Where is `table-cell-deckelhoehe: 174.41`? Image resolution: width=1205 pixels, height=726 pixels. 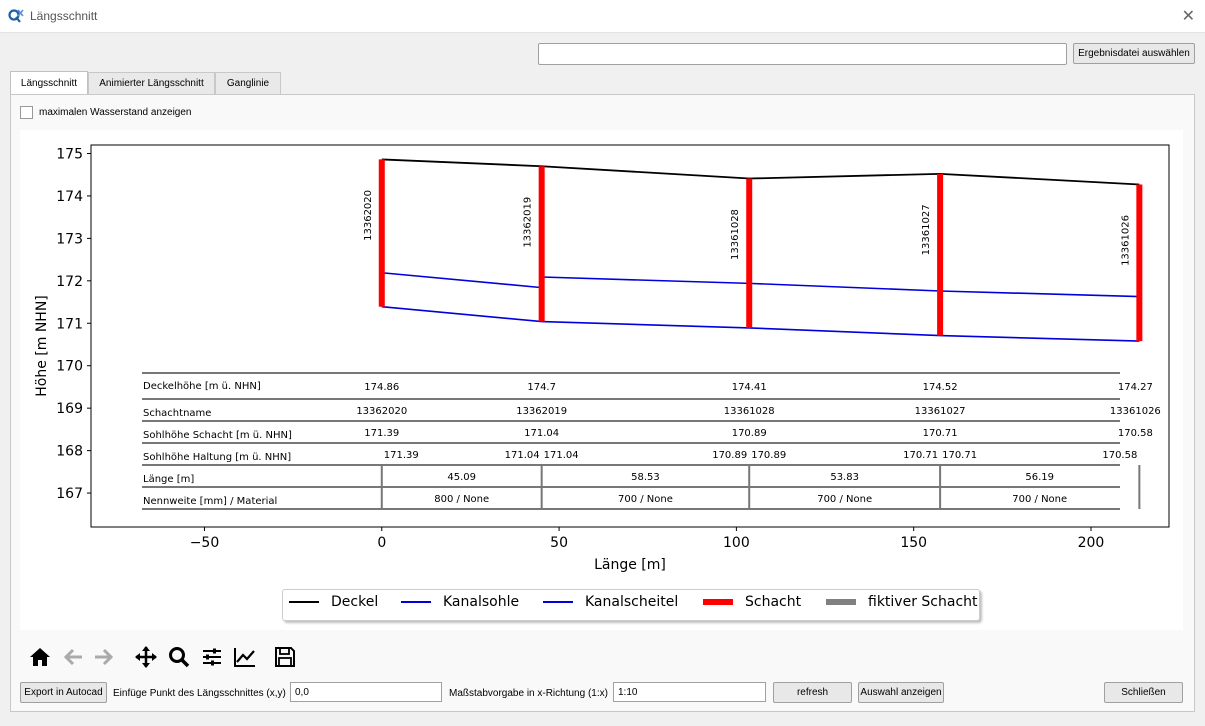
table-cell-deckelhoehe: 174.41 is located at coordinates (749, 387).